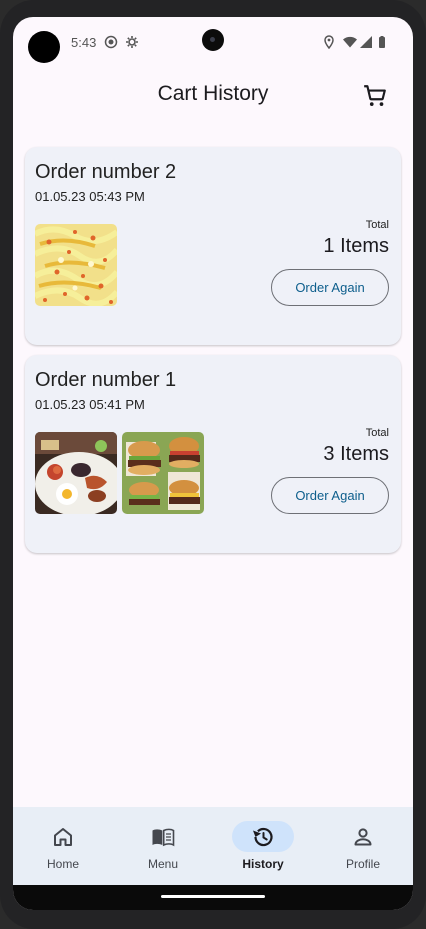 This screenshot has height=929, width=426. What do you see at coordinates (84, 42) in the screenshot?
I see `status-time: 5:43` at bounding box center [84, 42].